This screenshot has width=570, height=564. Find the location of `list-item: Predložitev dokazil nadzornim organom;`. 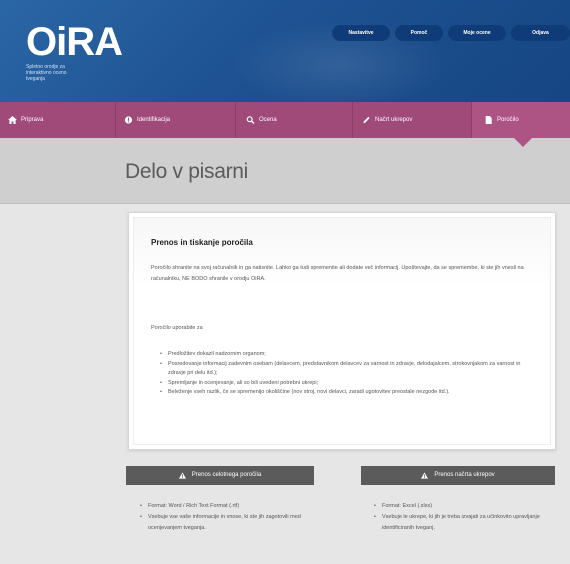

list-item: Predložitev dokazil nadzornim organom; is located at coordinates (349, 355).